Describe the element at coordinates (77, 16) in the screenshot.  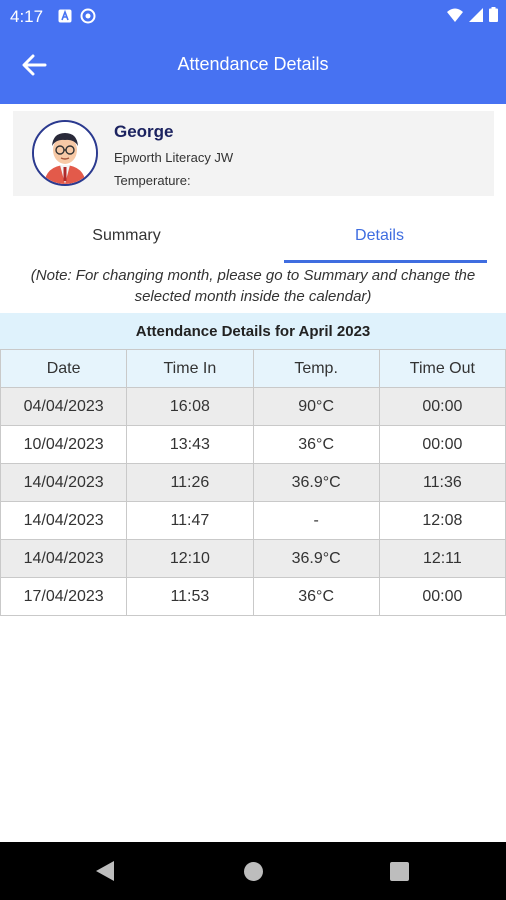
I see `status-left-icons` at that location.